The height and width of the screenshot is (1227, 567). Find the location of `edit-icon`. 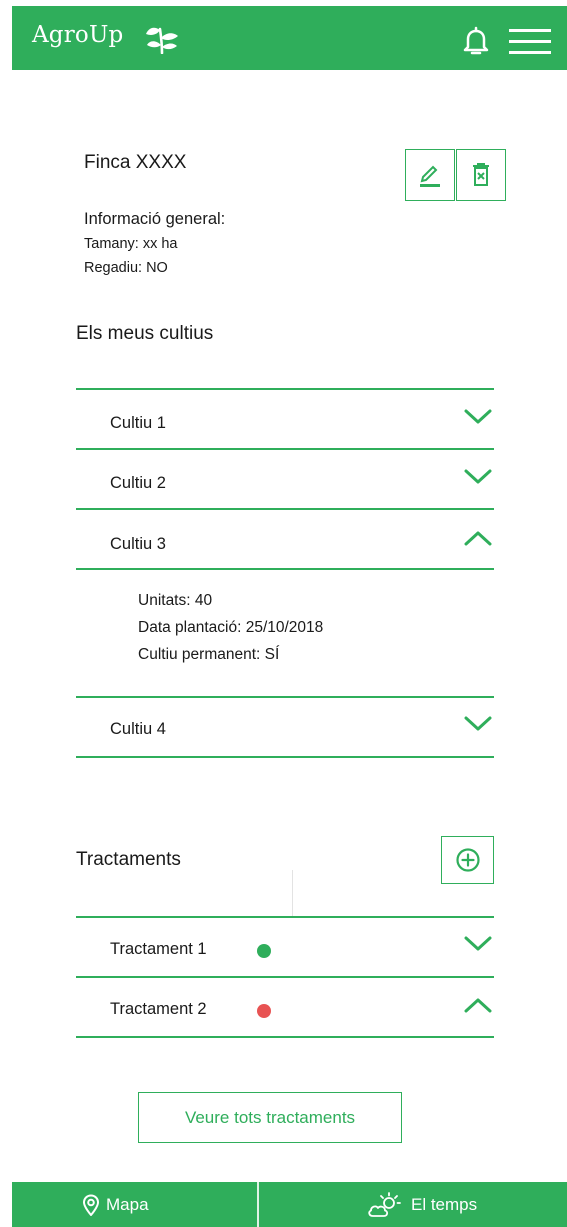

edit-icon is located at coordinates (430, 176).